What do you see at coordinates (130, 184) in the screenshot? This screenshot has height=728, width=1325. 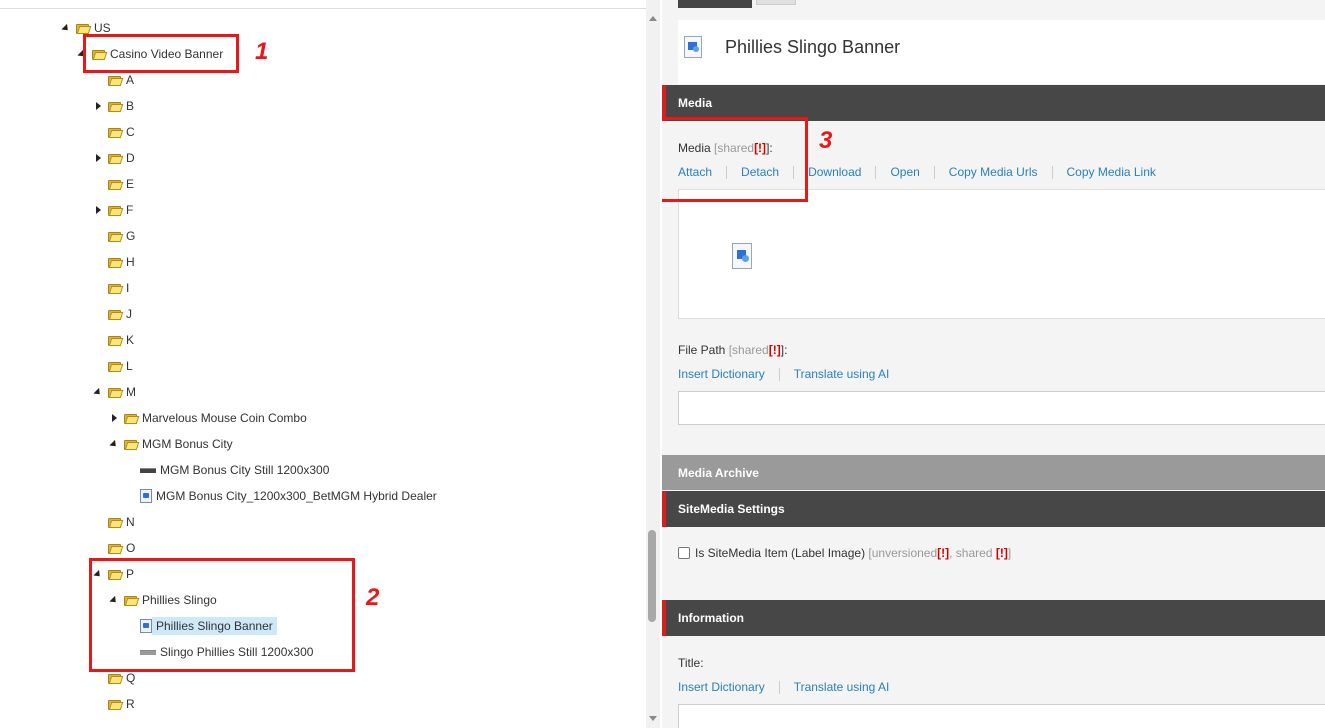 I see `tree-node-label: E` at bounding box center [130, 184].